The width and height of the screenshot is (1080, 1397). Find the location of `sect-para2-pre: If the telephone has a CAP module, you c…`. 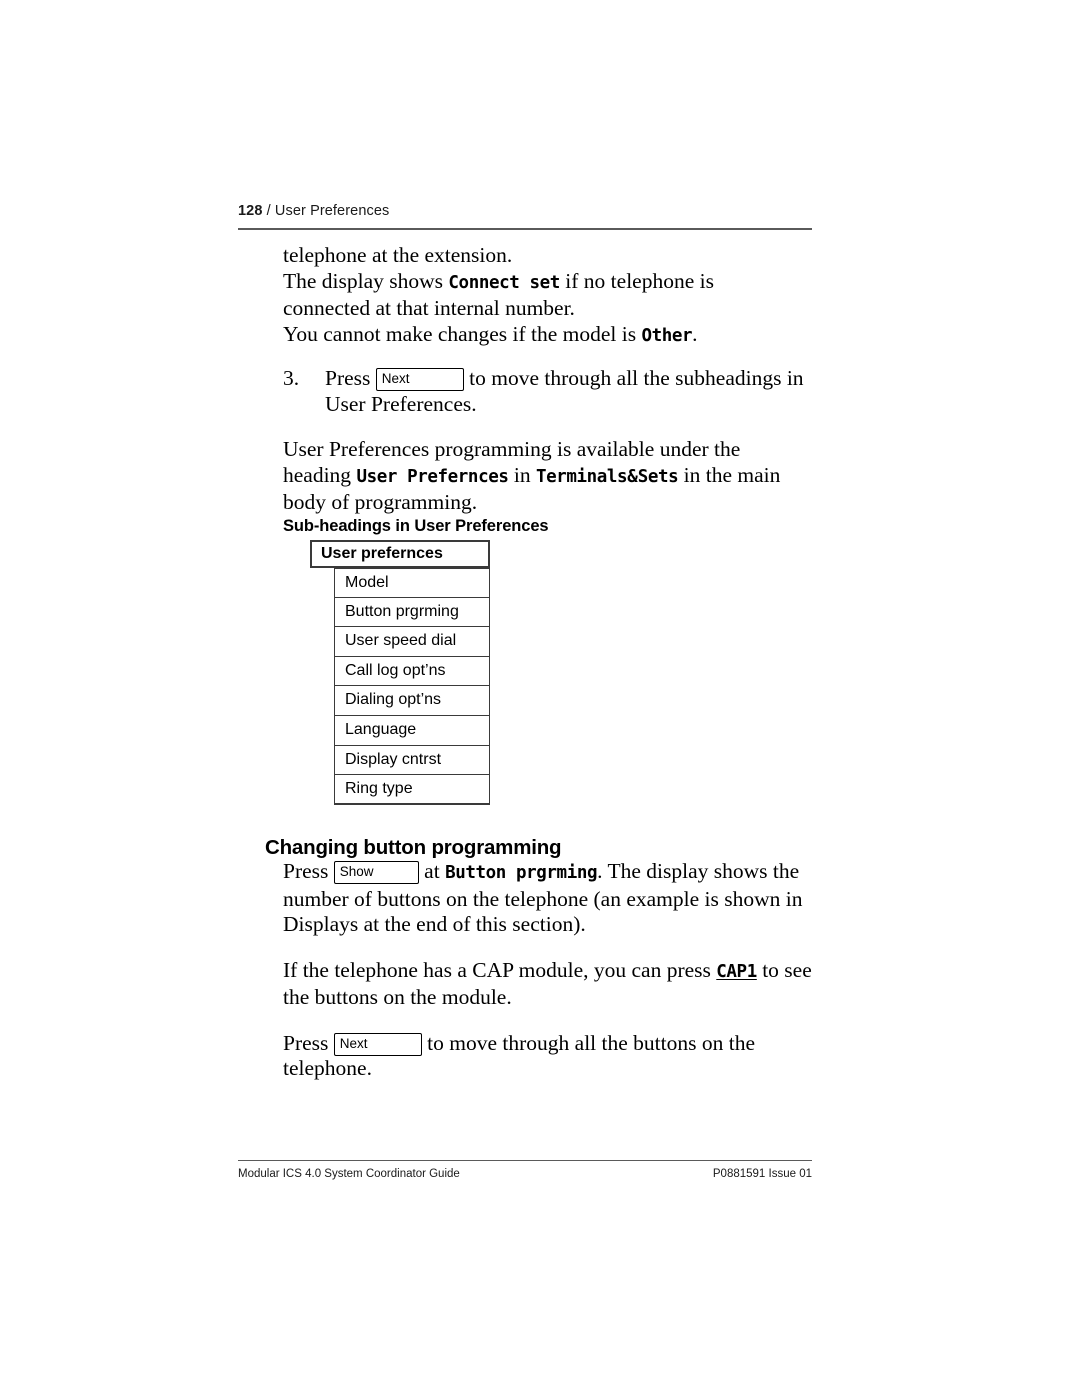

sect-para2-pre: If the telephone has a CAP module, you c… is located at coordinates (500, 969).